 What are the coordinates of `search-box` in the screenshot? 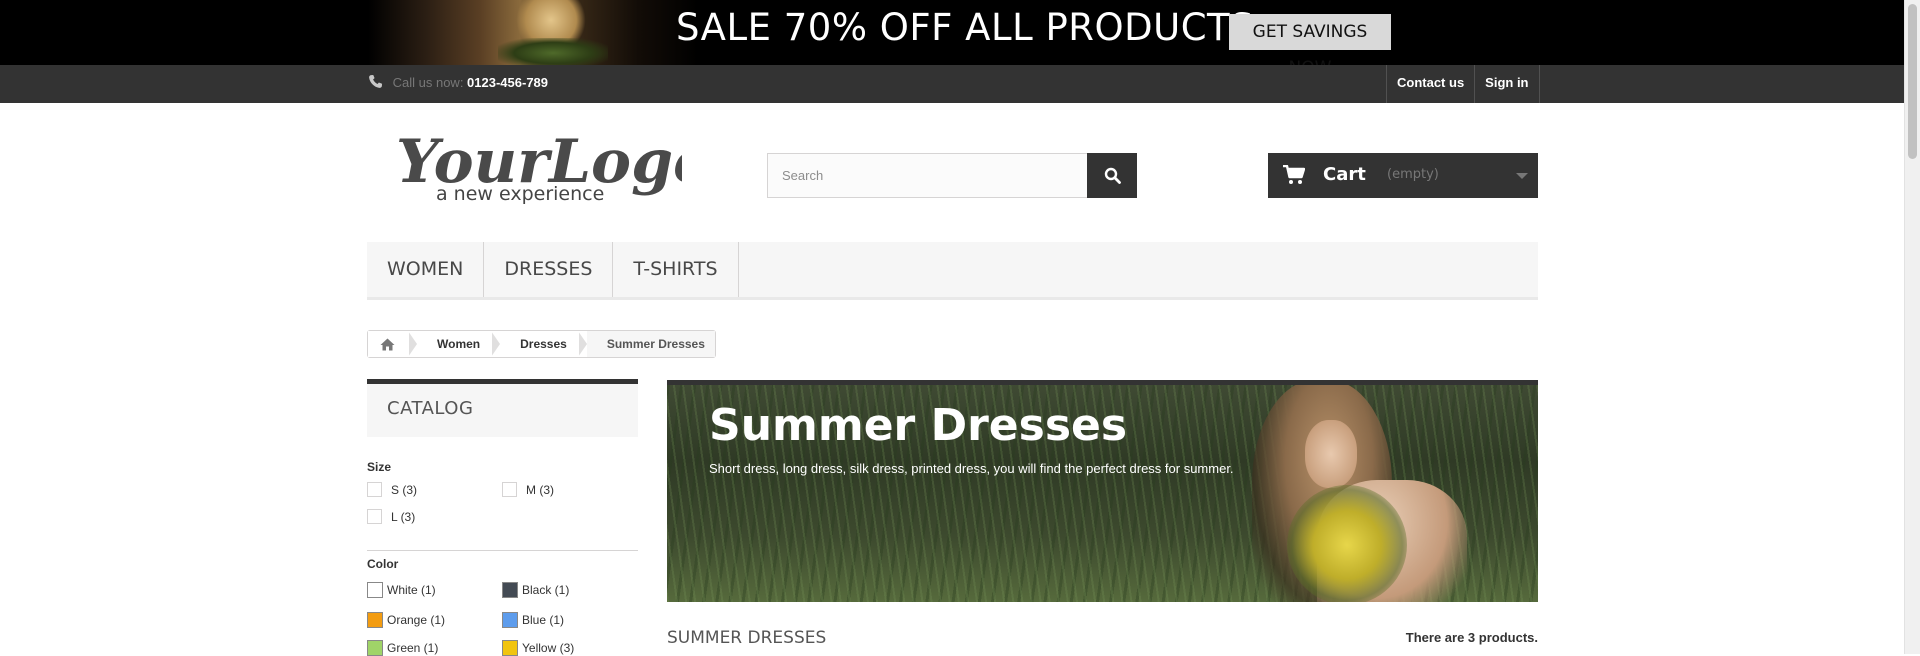 It's located at (952, 175).